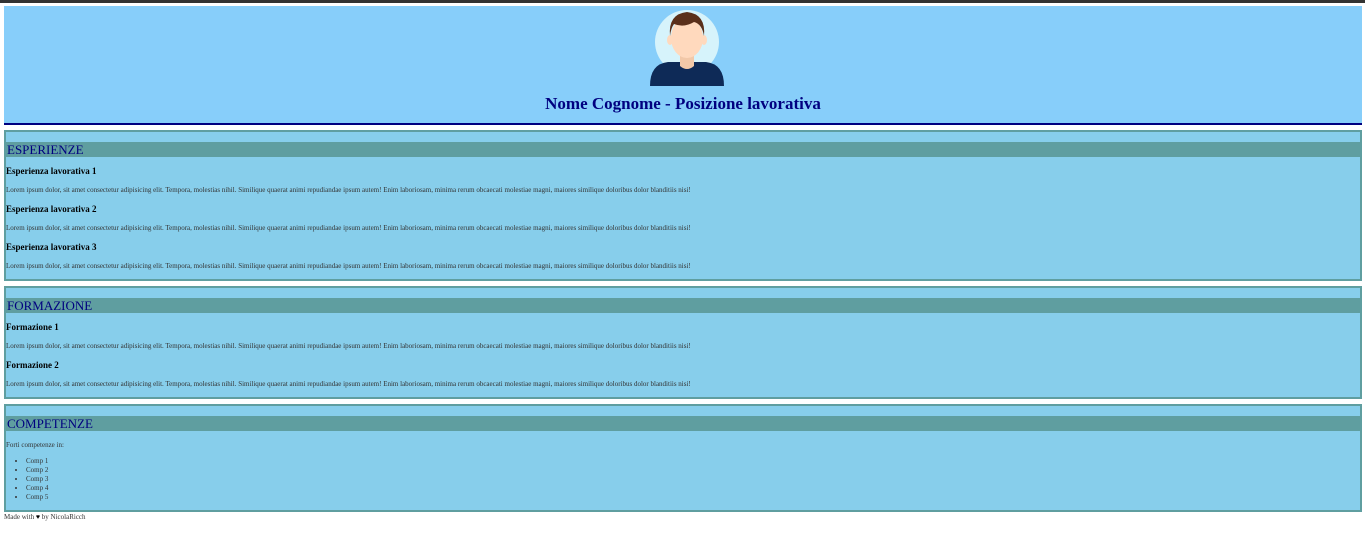 This screenshot has height=533, width=1365. I want to click on skill-item: Comp 5, so click(693, 497).